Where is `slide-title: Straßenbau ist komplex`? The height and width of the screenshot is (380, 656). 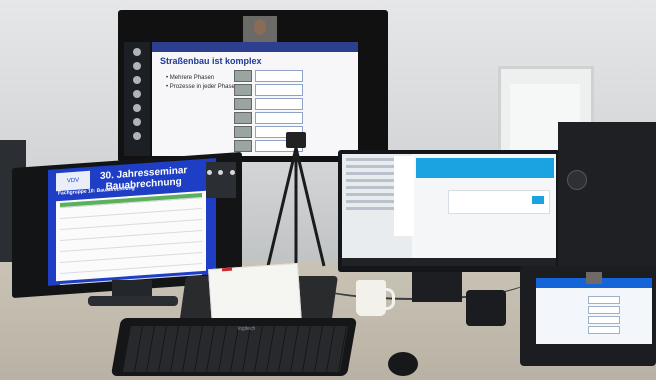
slide-title: Straßenbau ist komplex is located at coordinates (211, 61).